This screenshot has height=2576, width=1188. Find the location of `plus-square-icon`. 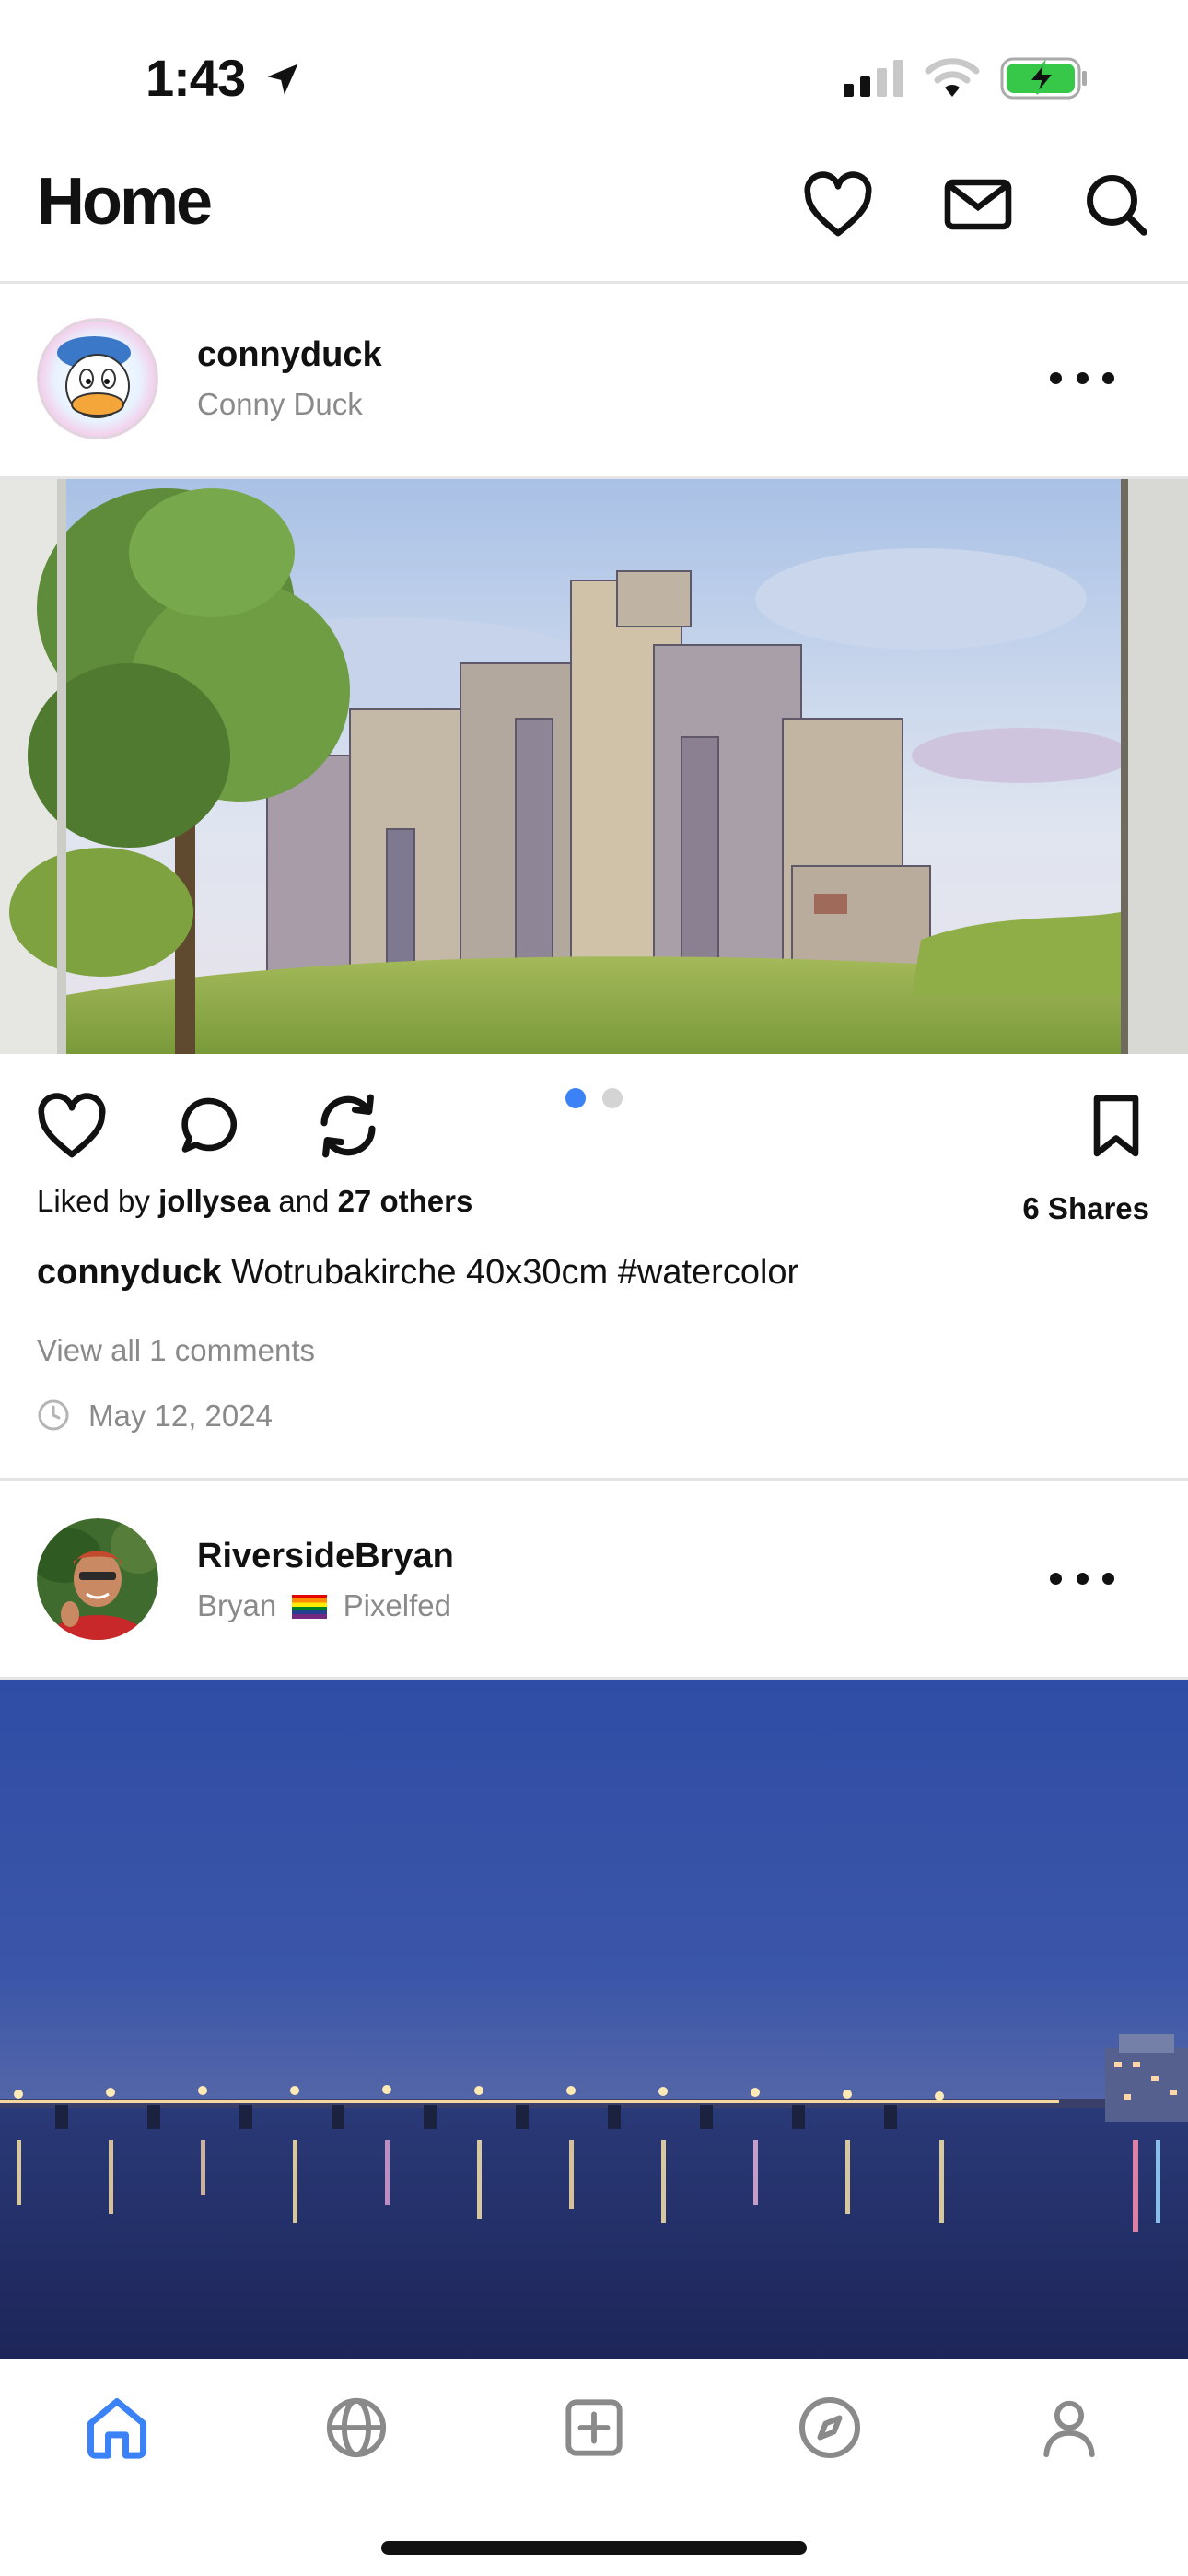

plus-square-icon is located at coordinates (594, 2427).